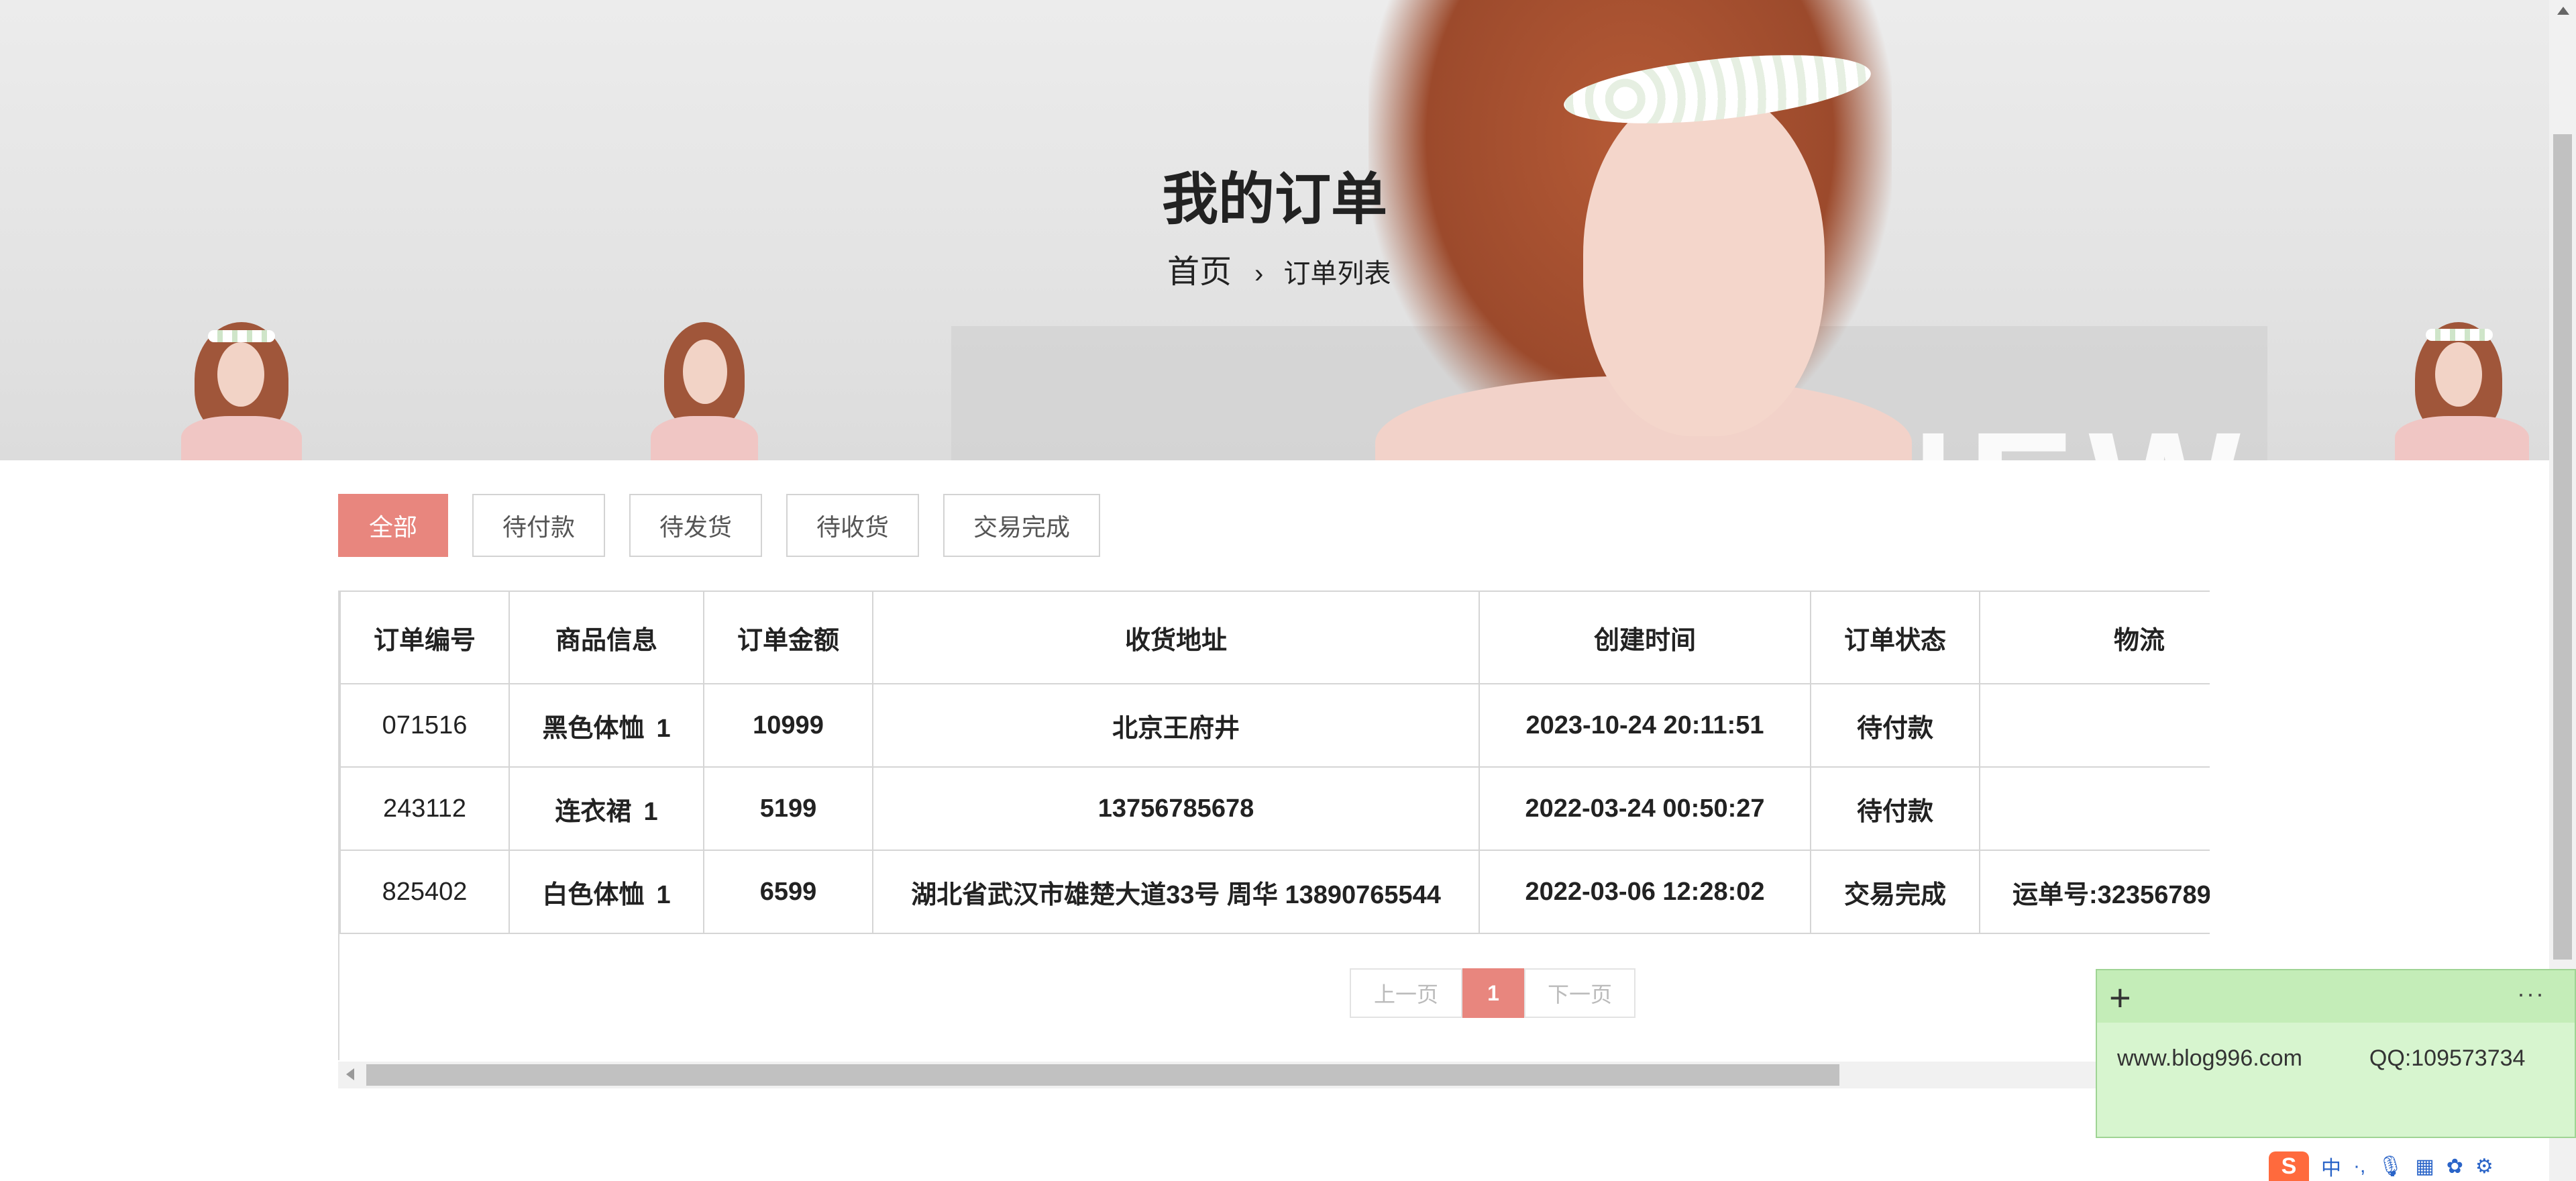 The height and width of the screenshot is (1181, 2576). I want to click on ime-punctuation-icon: ·,, so click(2359, 1166).